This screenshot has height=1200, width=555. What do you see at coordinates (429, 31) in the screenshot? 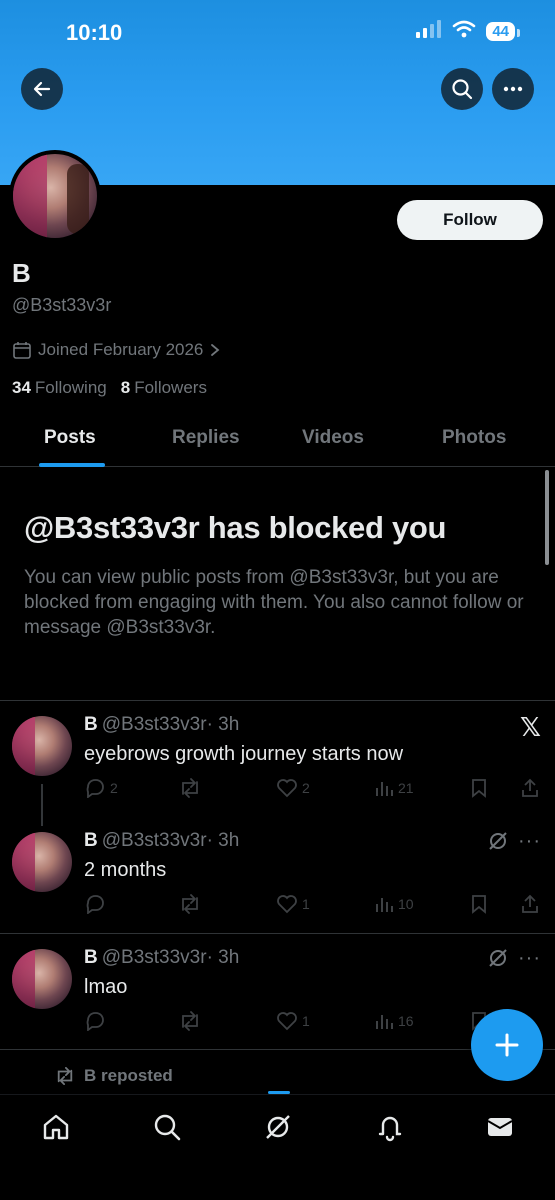
I see `signal-icon` at bounding box center [429, 31].